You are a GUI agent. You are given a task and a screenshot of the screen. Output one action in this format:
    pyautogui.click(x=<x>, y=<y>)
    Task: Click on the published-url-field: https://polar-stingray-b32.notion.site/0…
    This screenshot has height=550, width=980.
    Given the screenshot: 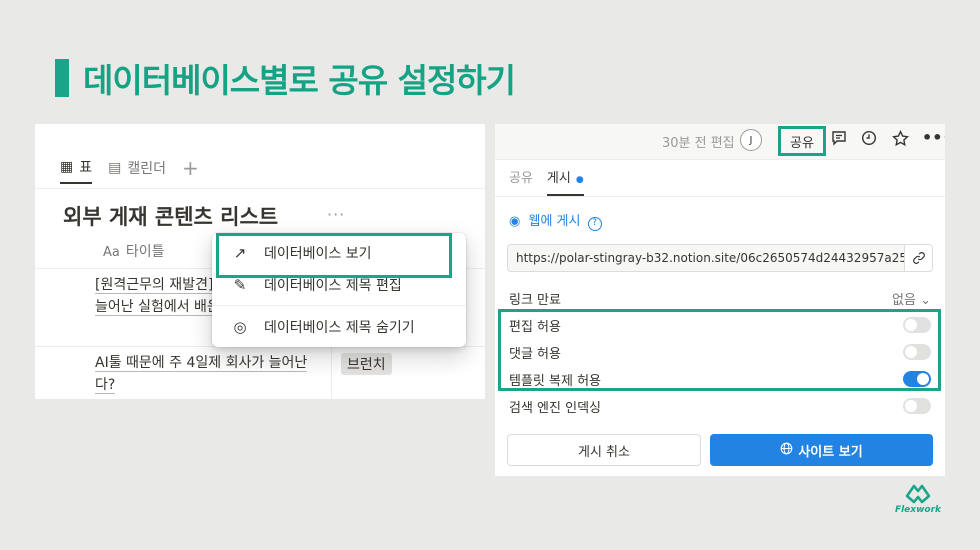 What is the action you would take?
    pyautogui.click(x=720, y=258)
    